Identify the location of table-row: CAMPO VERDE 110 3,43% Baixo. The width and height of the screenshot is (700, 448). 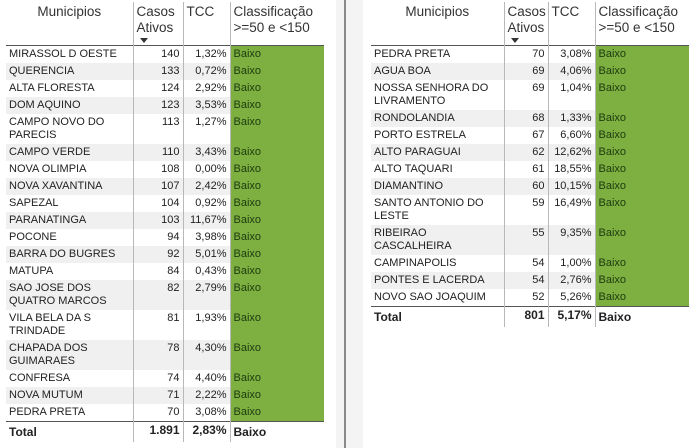
(165, 152).